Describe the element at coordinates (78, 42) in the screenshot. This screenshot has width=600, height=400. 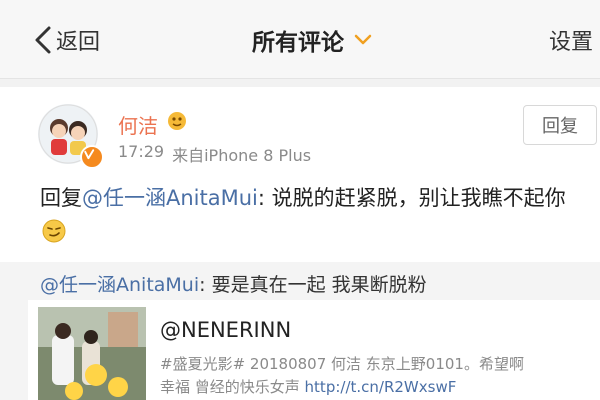
I see `back-label: 返回` at that location.